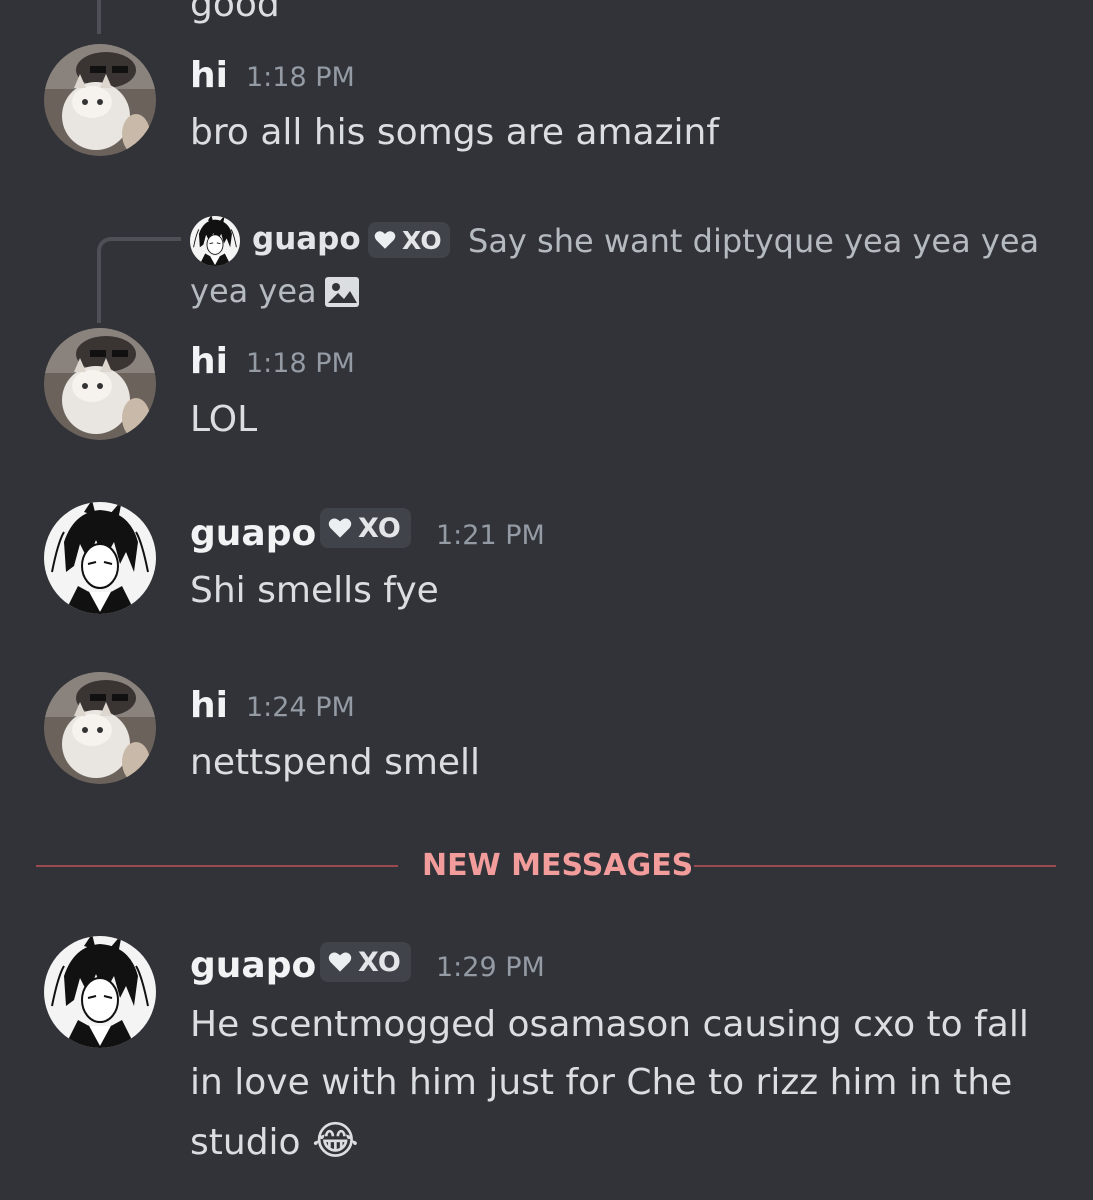  Describe the element at coordinates (490, 535) in the screenshot. I see `timestamp: 1:21 PM` at that location.